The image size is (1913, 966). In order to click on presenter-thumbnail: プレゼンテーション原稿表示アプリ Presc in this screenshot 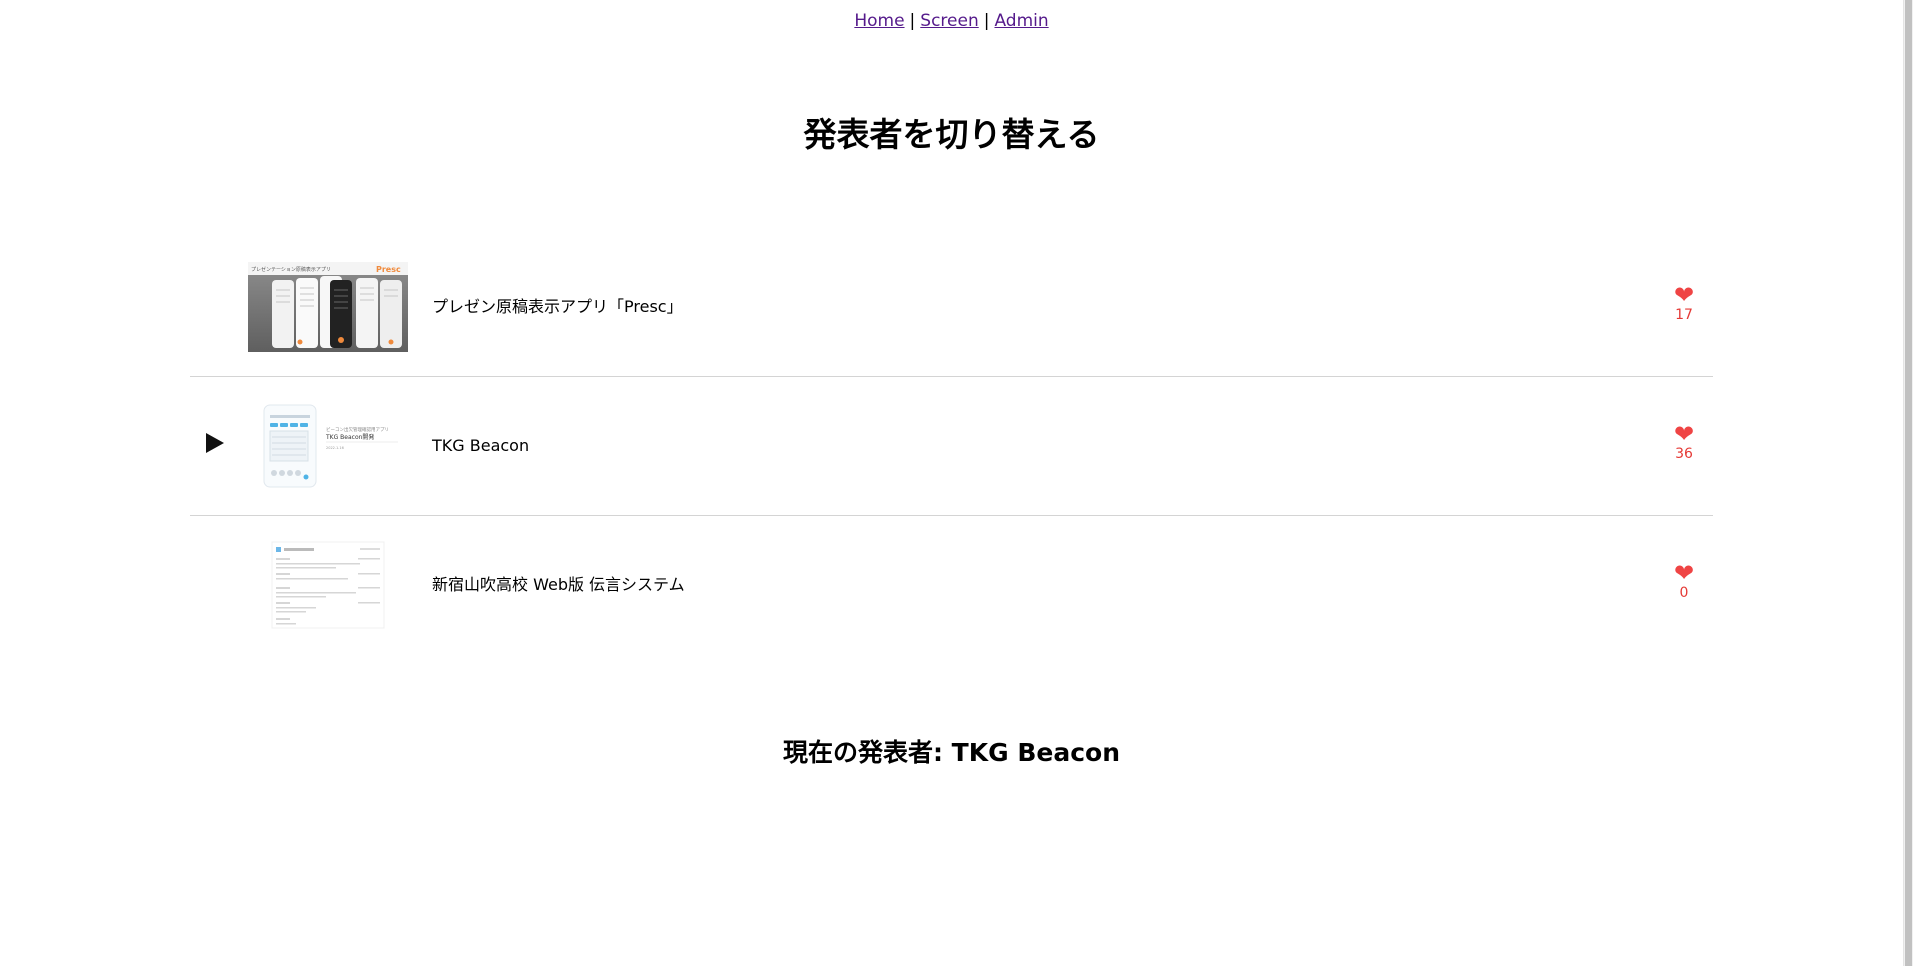, I will do `click(328, 307)`.